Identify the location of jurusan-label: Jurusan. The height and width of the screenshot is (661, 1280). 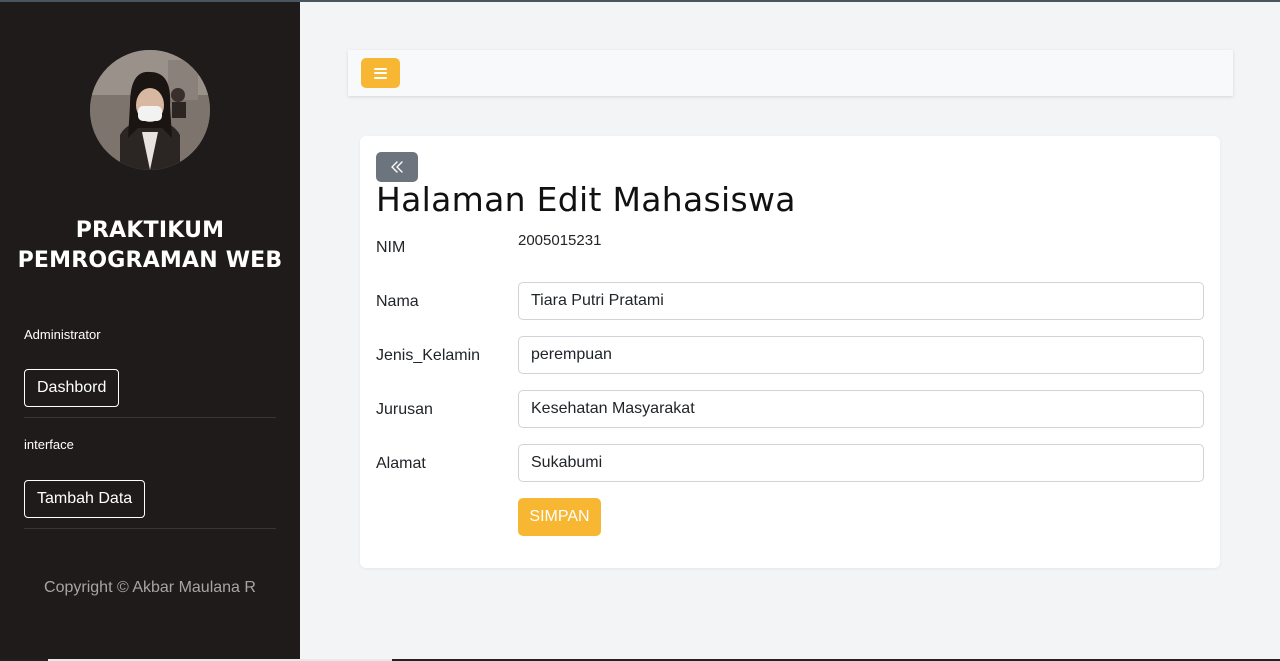
(404, 409).